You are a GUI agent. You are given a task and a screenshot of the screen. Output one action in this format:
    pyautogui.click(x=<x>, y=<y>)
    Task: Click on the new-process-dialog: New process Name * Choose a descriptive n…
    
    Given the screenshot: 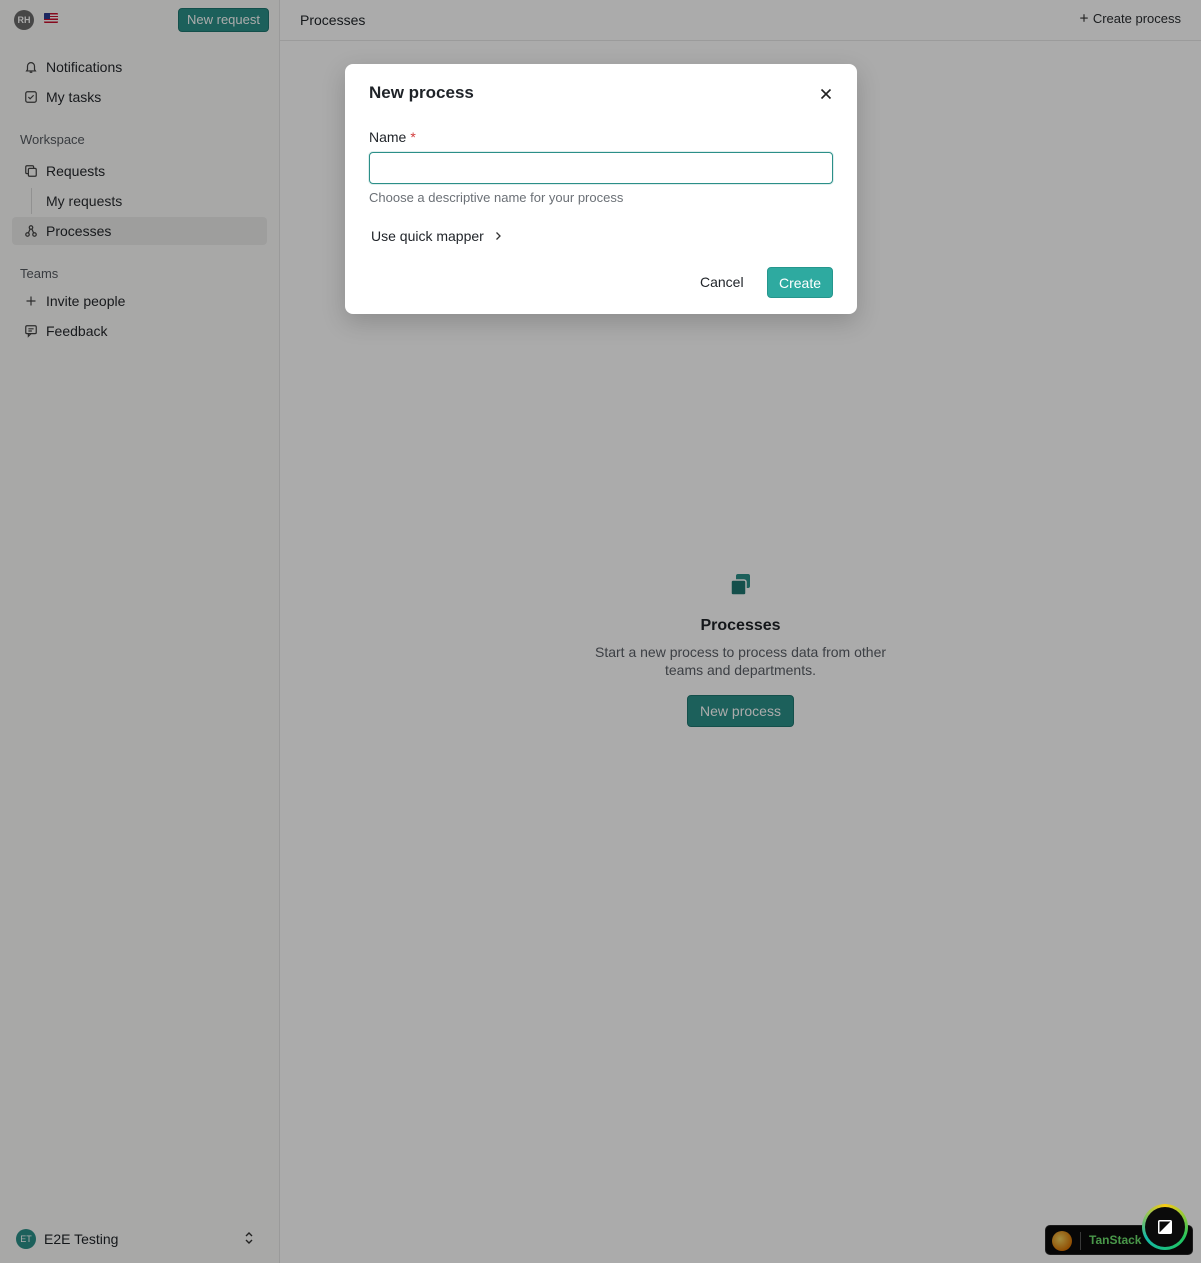 What is the action you would take?
    pyautogui.click(x=601, y=189)
    